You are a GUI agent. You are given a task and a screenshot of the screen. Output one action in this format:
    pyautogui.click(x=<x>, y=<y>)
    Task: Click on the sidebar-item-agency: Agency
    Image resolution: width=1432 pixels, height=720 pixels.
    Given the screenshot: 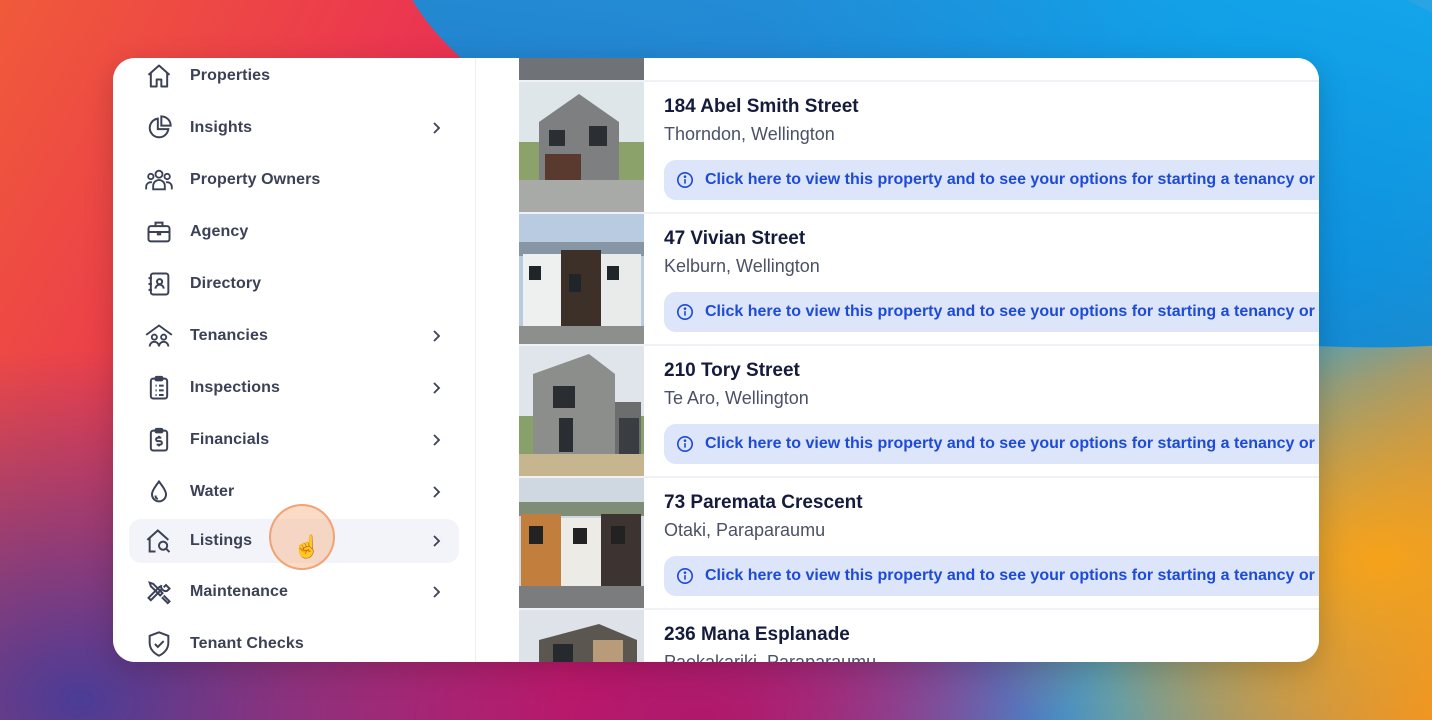 What is the action you would take?
    pyautogui.click(x=294, y=232)
    